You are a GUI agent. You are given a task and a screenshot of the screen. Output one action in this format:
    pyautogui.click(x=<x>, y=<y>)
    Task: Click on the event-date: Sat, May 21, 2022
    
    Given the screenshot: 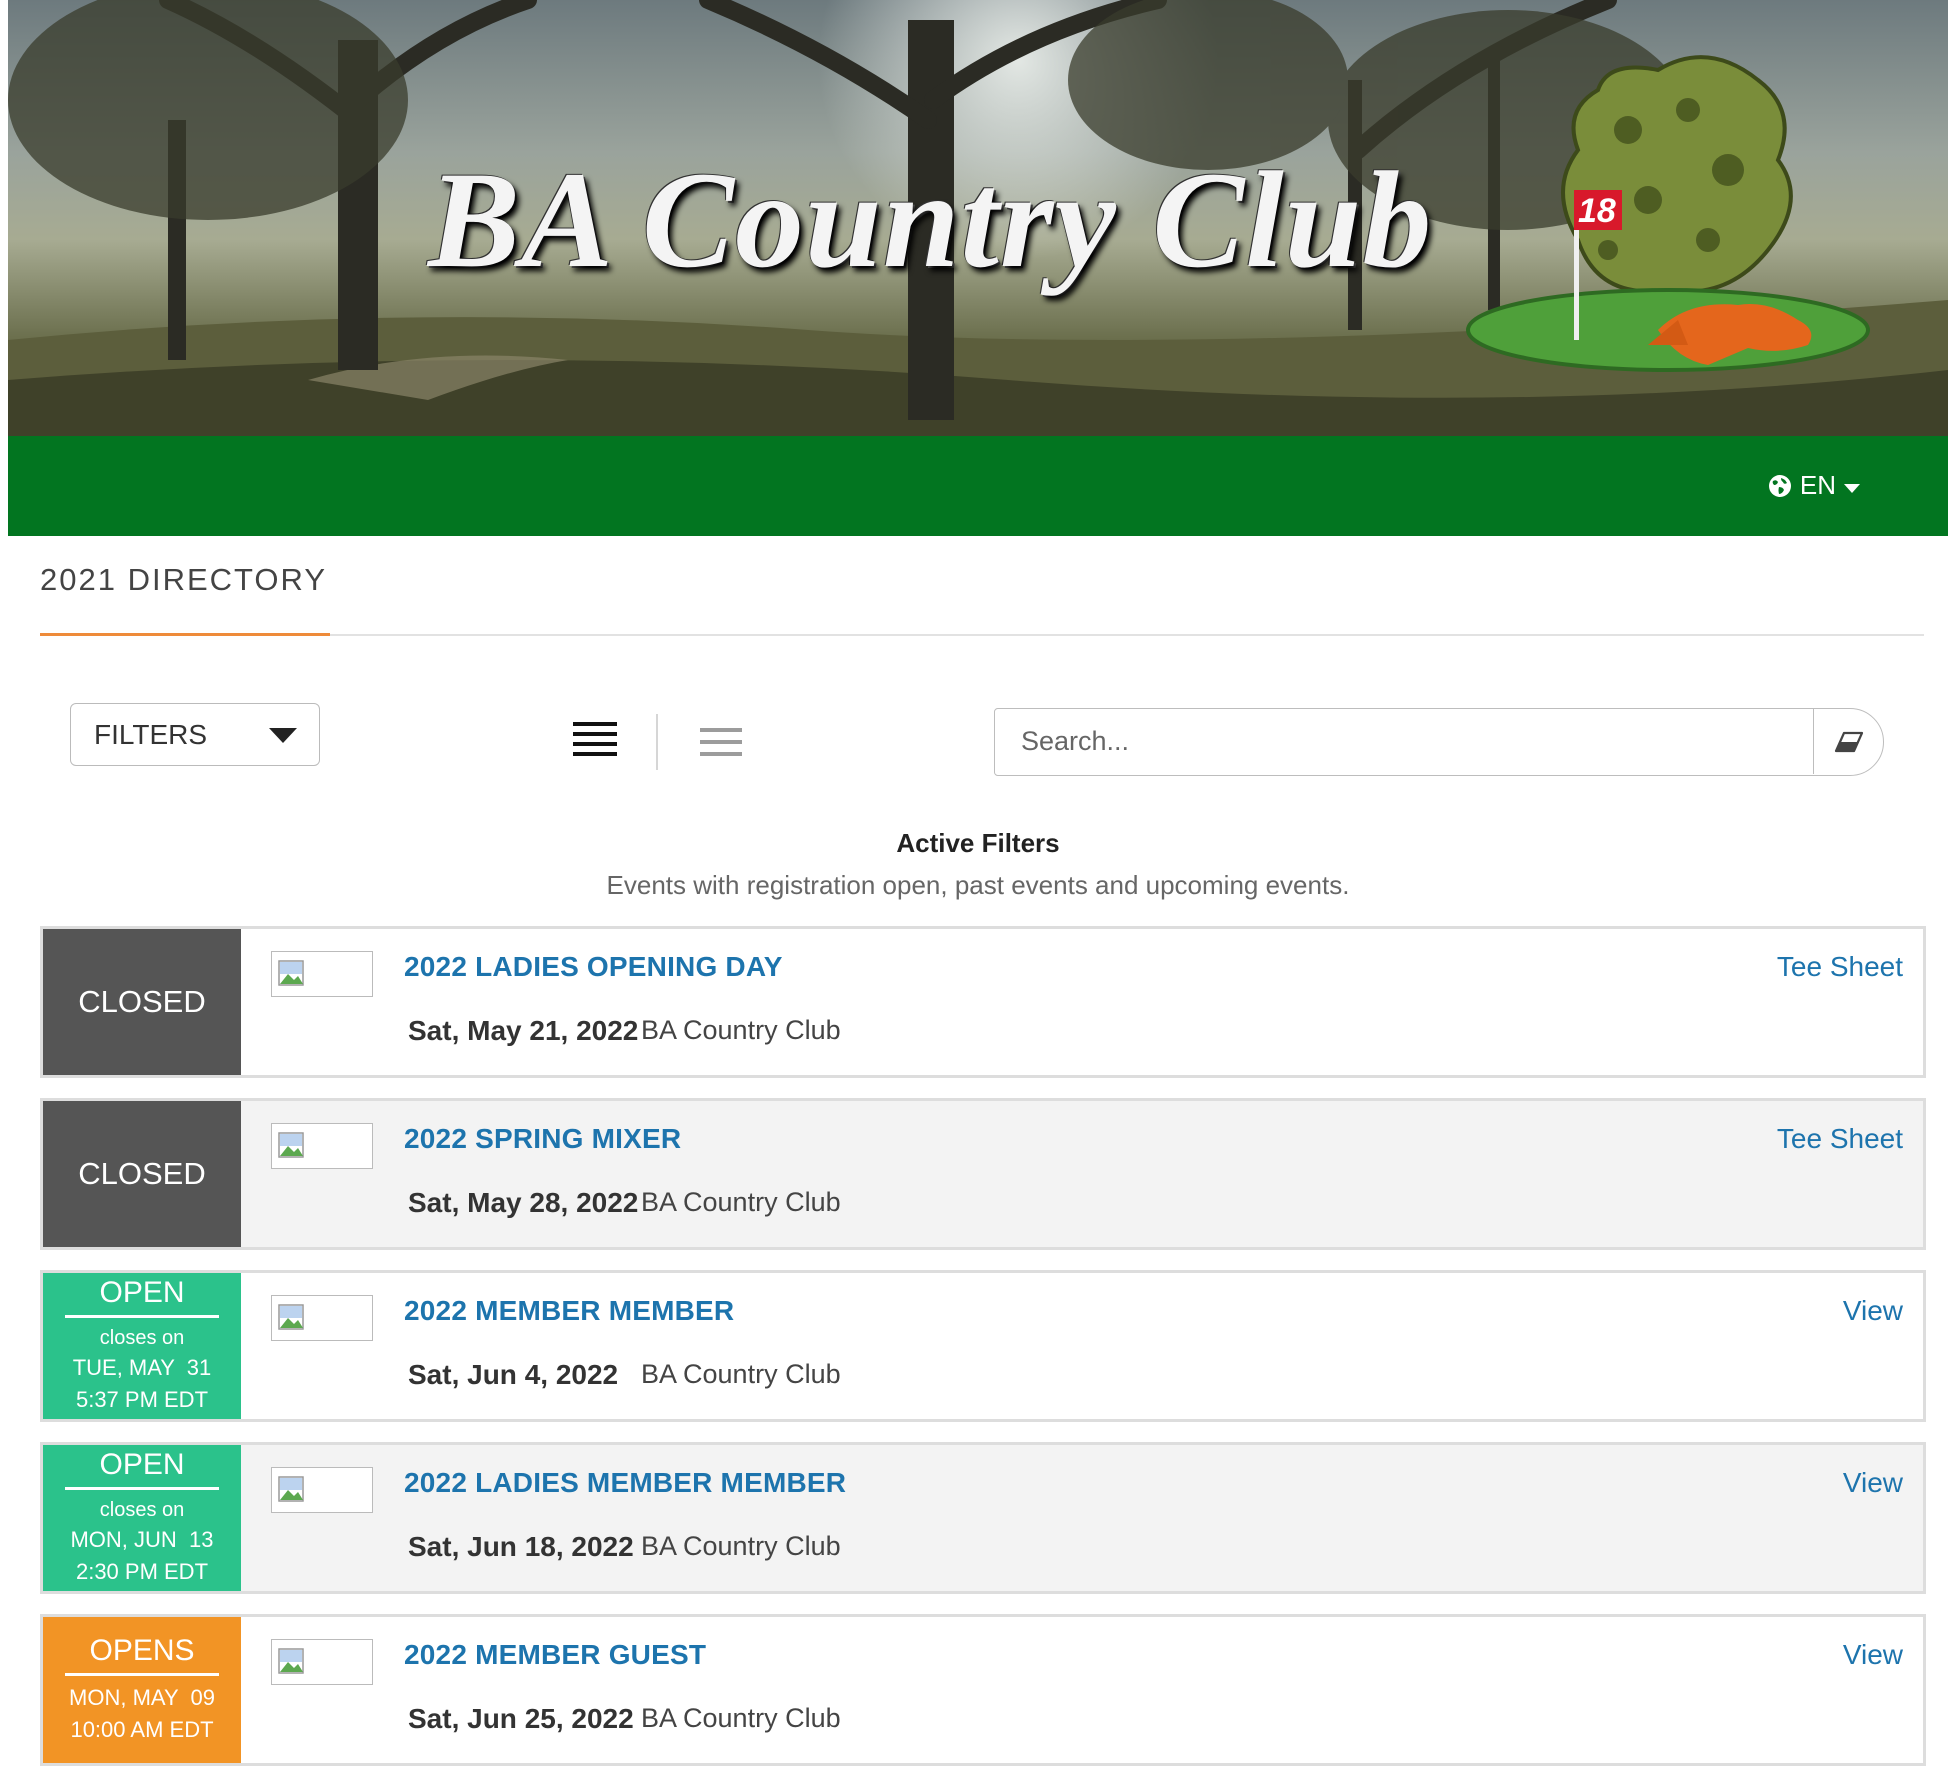 What is the action you would take?
    pyautogui.click(x=523, y=1030)
    